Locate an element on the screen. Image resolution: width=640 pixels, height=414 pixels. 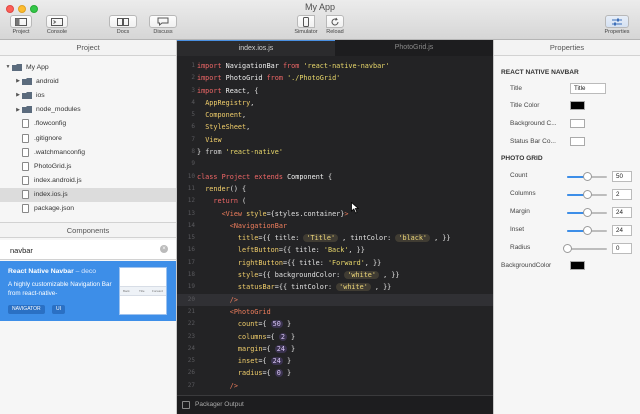
columns-slider is located at coordinates (587, 194).